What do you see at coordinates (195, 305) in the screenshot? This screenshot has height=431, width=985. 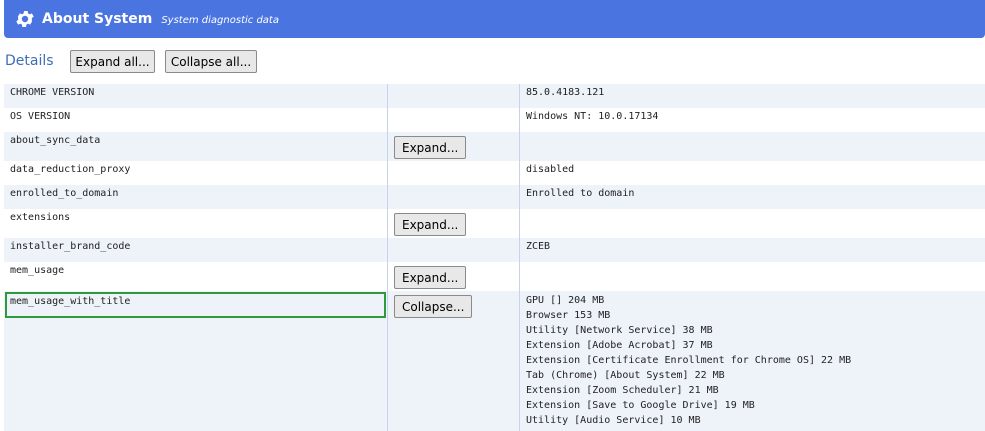 I see `highlight-box: mem_usage_with_title` at bounding box center [195, 305].